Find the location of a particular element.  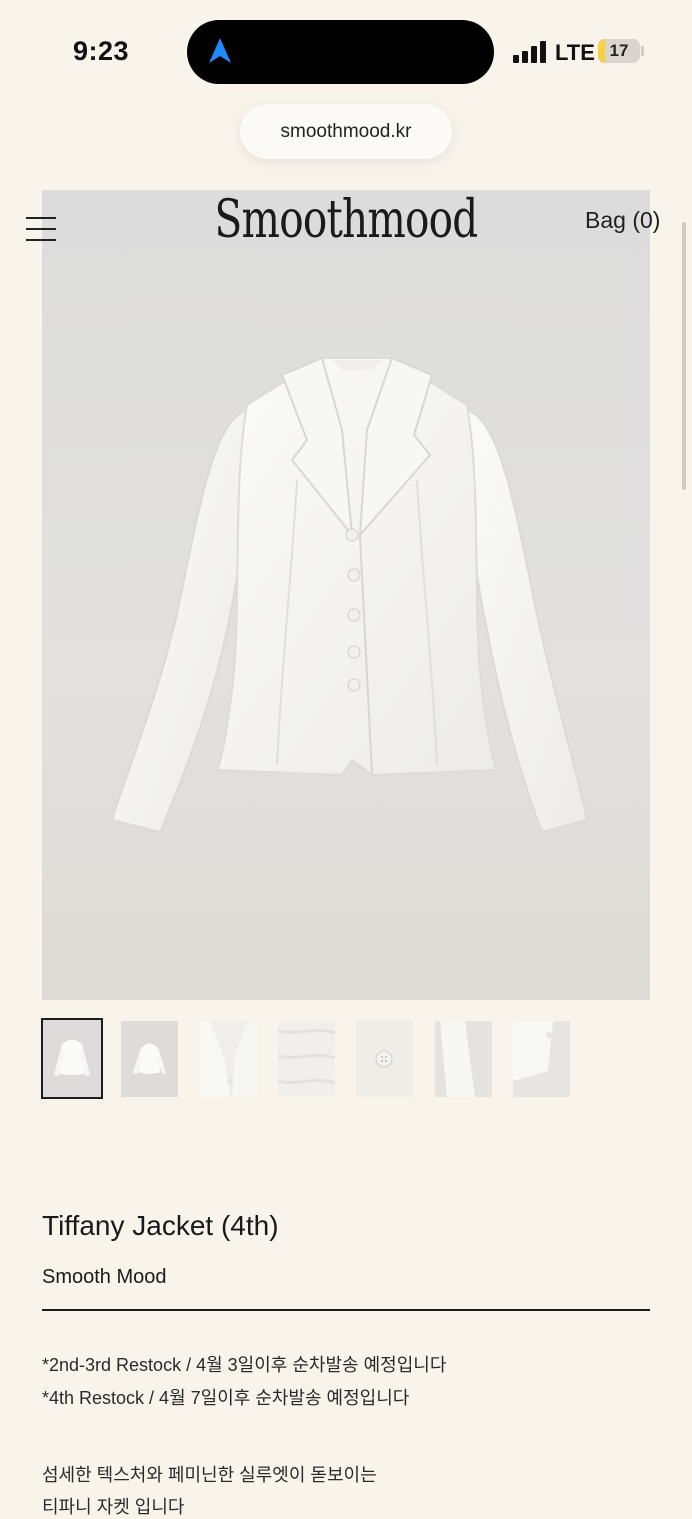

status-bar: 9:23 LTE 17 is located at coordinates (346, 50).